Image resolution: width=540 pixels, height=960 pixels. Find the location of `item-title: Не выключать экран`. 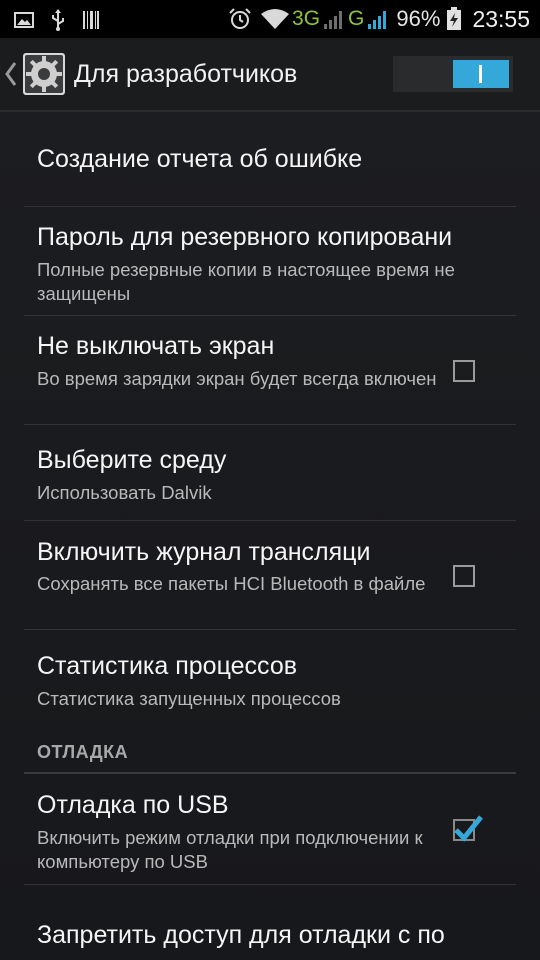

item-title: Не выключать экран is located at coordinates (156, 346).